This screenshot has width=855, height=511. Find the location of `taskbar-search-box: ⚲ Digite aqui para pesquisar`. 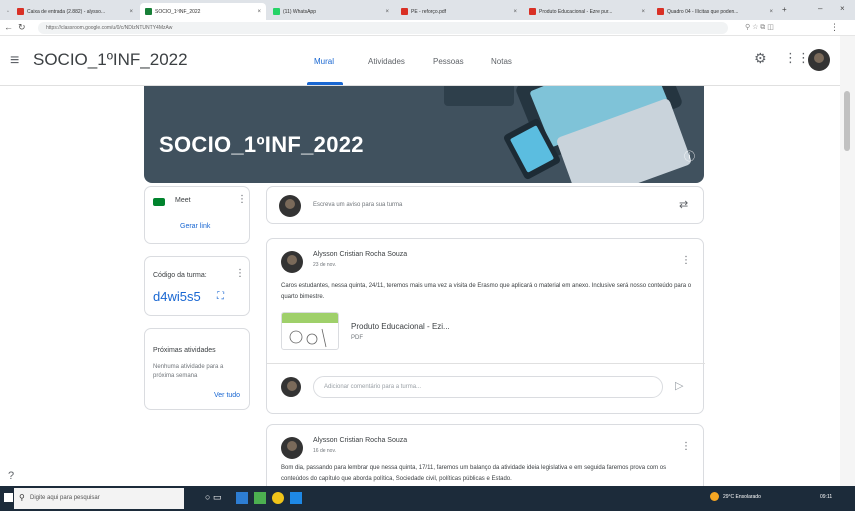

taskbar-search-box: ⚲ Digite aqui para pesquisar is located at coordinates (99, 498).